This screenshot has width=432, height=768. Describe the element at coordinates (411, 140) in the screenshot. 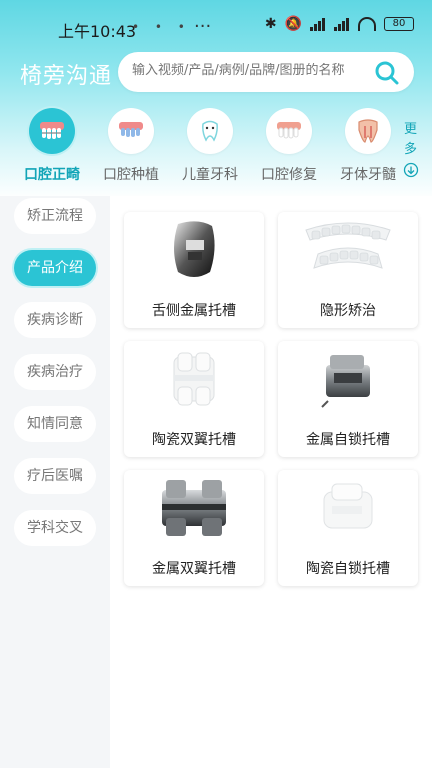

I see `more-categories-button: 更多` at that location.